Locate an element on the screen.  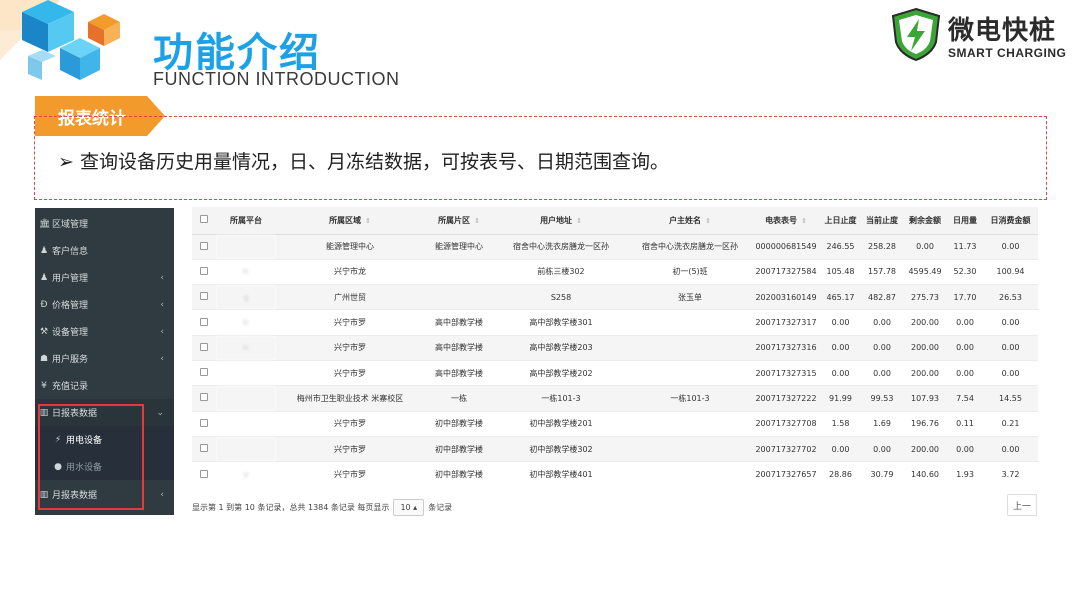
table-cell: y is located at coordinates (246, 474).